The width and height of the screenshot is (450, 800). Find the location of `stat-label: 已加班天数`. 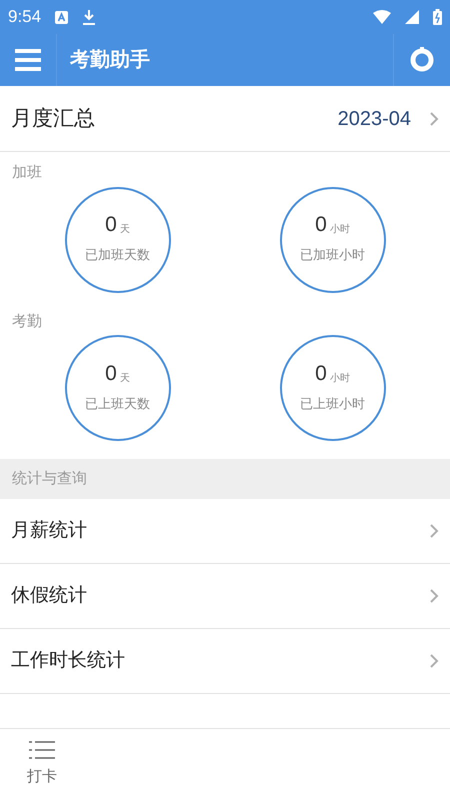

stat-label: 已加班天数 is located at coordinates (117, 255).